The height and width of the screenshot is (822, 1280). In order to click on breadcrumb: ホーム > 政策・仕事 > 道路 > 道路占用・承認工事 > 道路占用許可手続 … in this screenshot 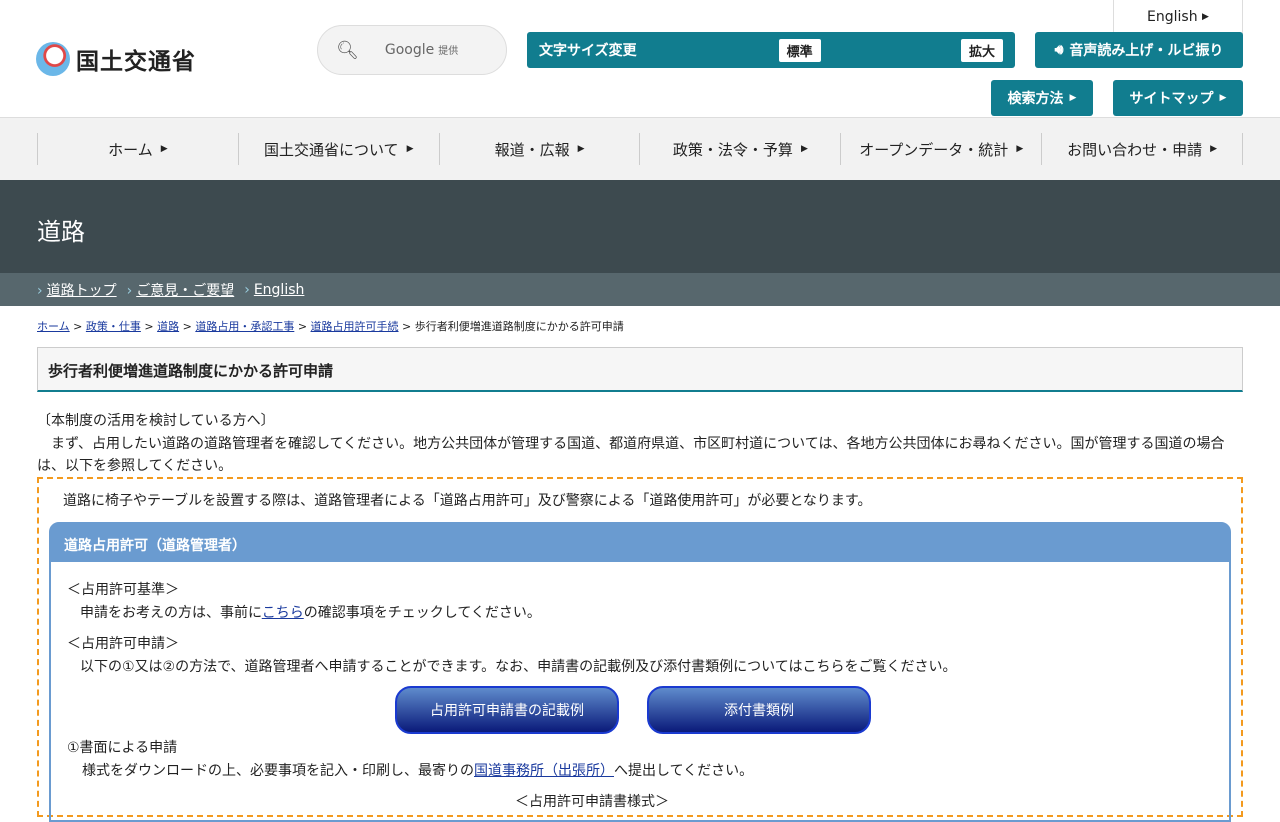, I will do `click(330, 326)`.